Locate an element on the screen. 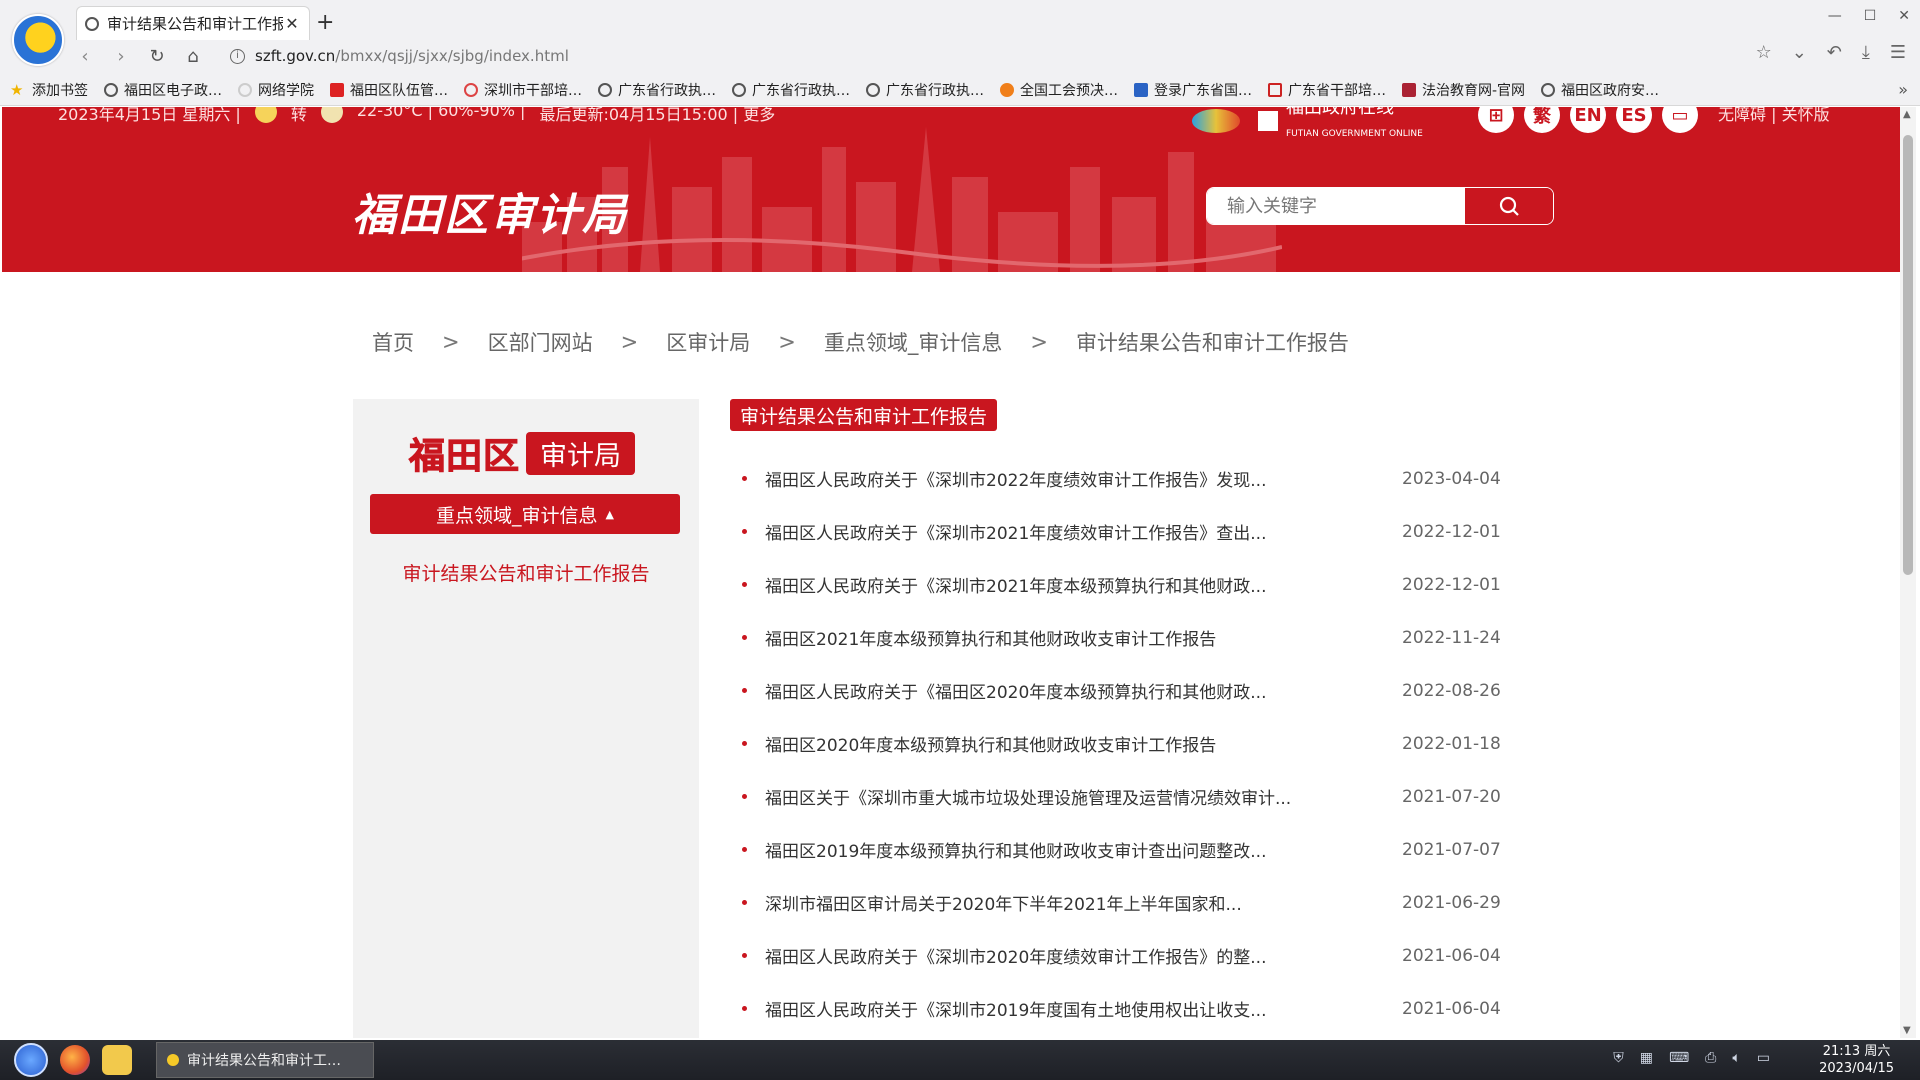 The width and height of the screenshot is (1920, 1080). network-icon: ▭ is located at coordinates (1763, 1058).